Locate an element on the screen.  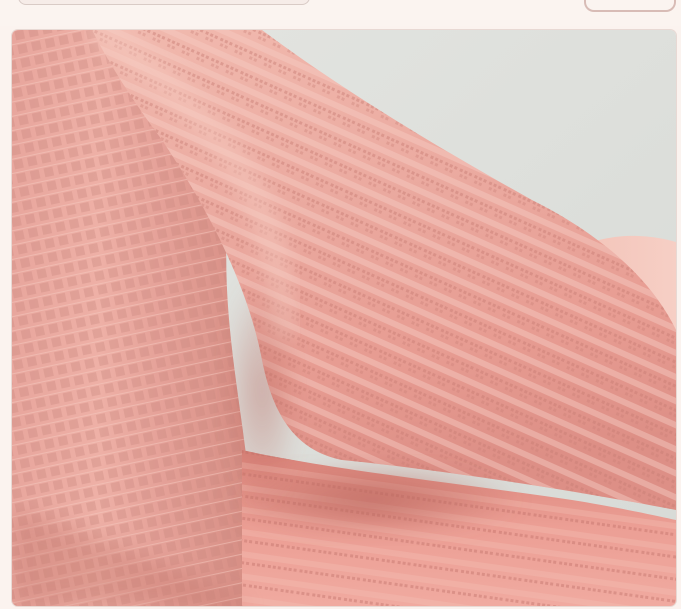
top-bar is located at coordinates (340, 13).